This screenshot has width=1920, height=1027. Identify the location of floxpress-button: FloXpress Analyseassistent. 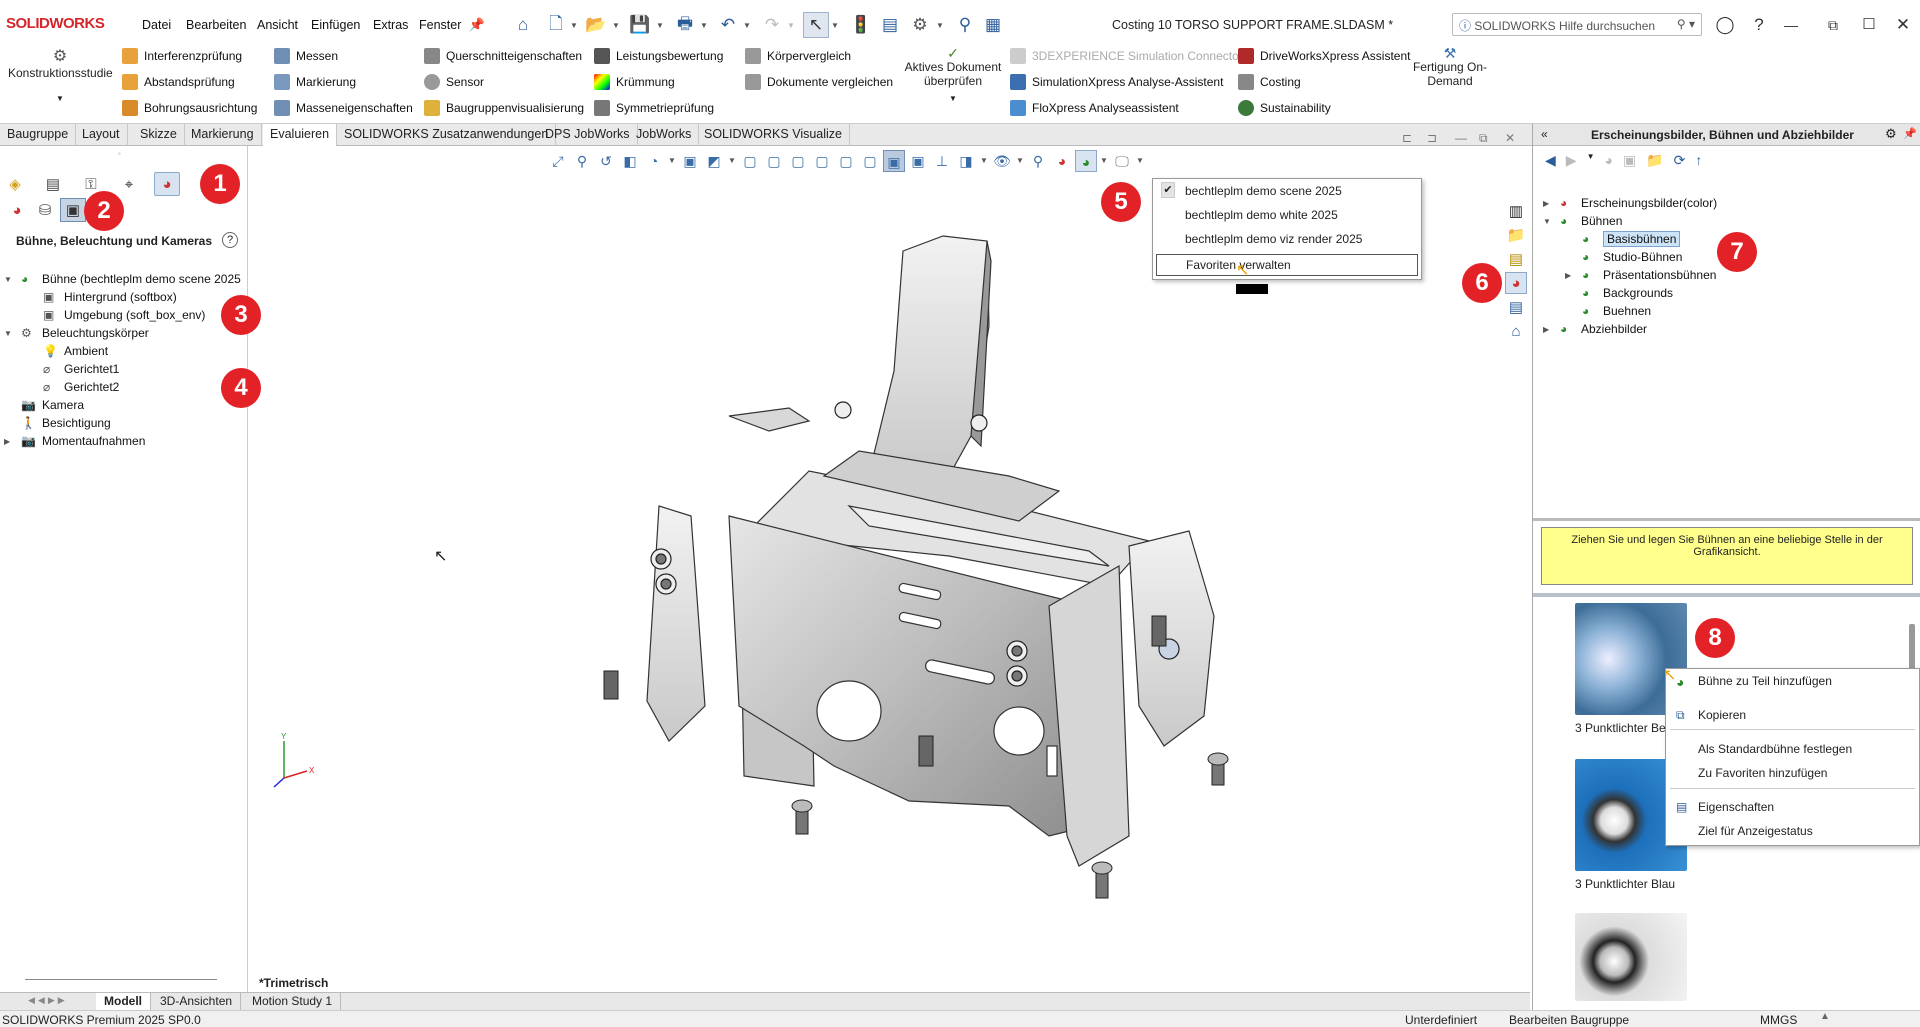
(1126, 108).